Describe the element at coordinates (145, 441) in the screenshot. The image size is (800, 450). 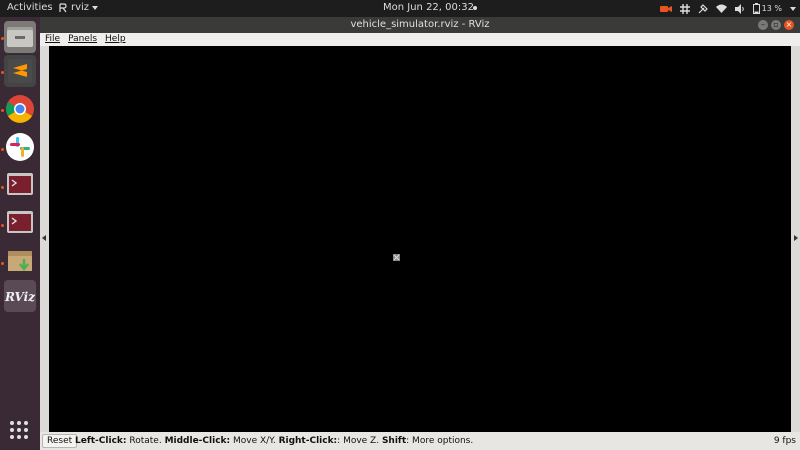
I see `help-left-click-desc: Rotate.` at that location.